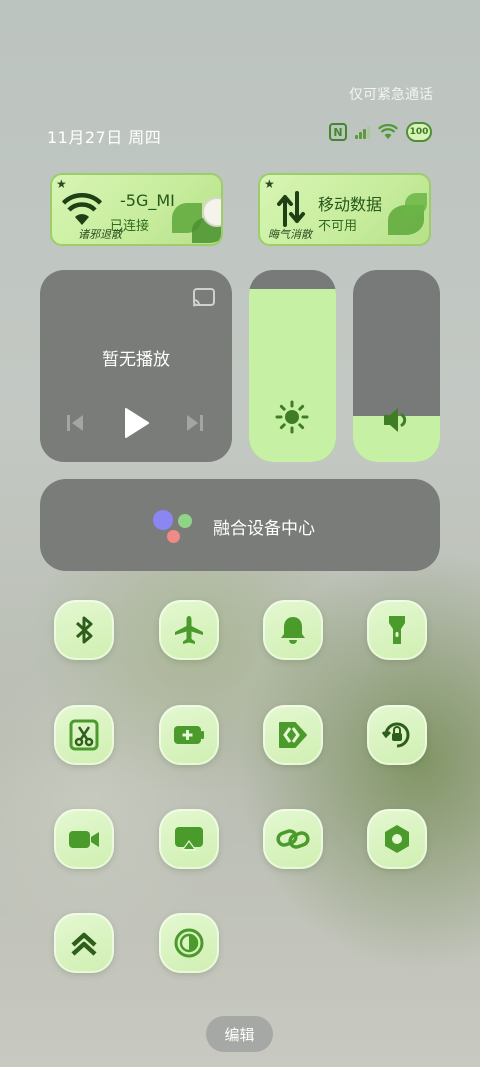 The width and height of the screenshot is (480, 1067). Describe the element at coordinates (136, 423) in the screenshot. I see `play-icon` at that location.